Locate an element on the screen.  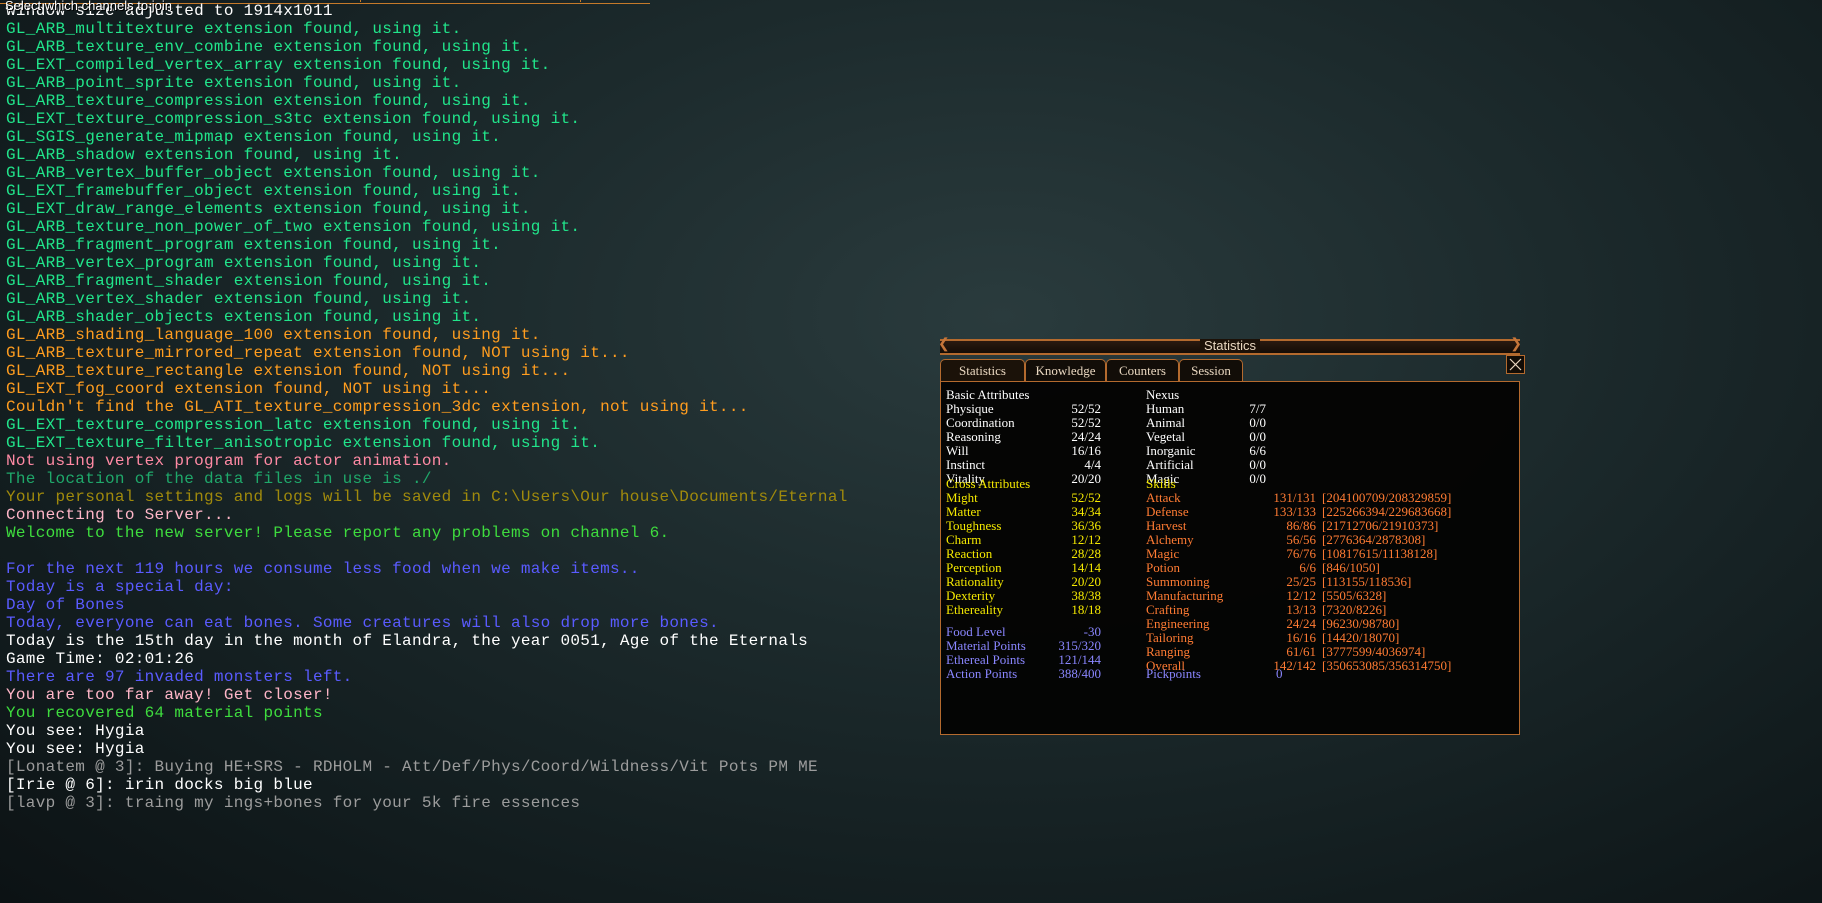
skill-label: Ranging is located at coordinates (1168, 651).